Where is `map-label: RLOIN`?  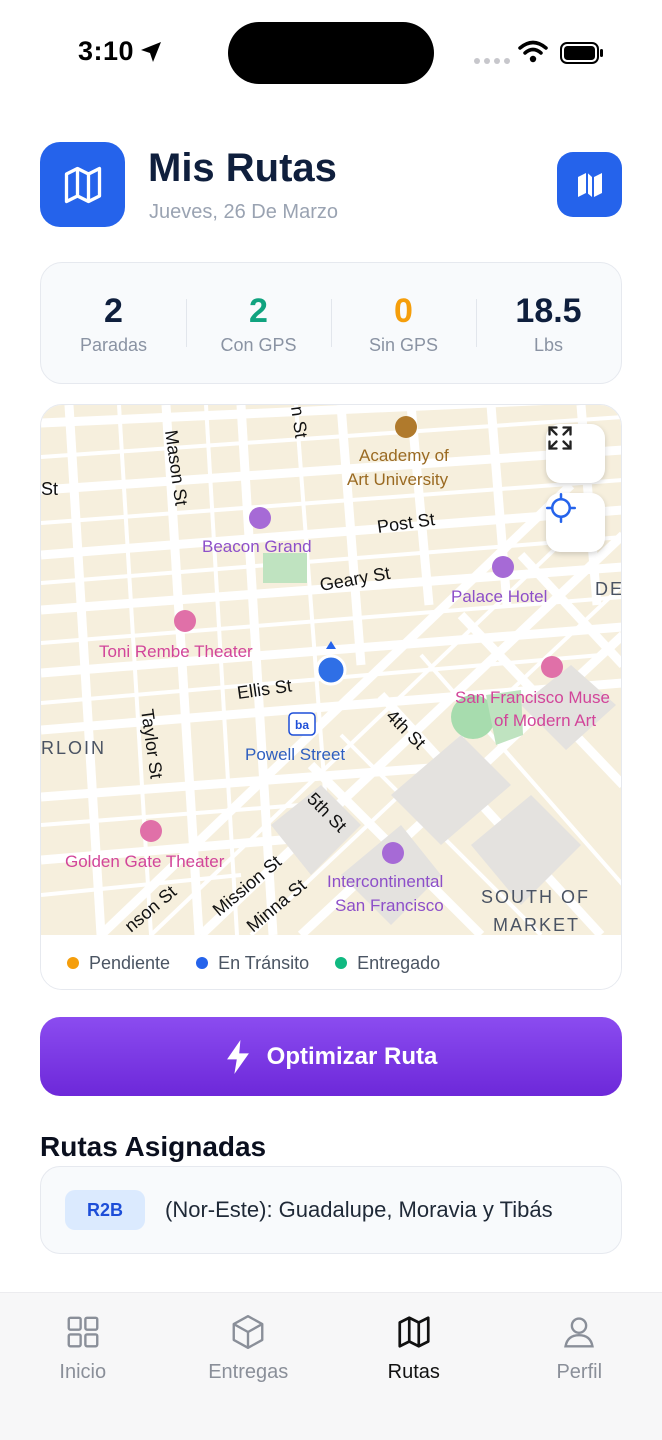 map-label: RLOIN is located at coordinates (73, 748).